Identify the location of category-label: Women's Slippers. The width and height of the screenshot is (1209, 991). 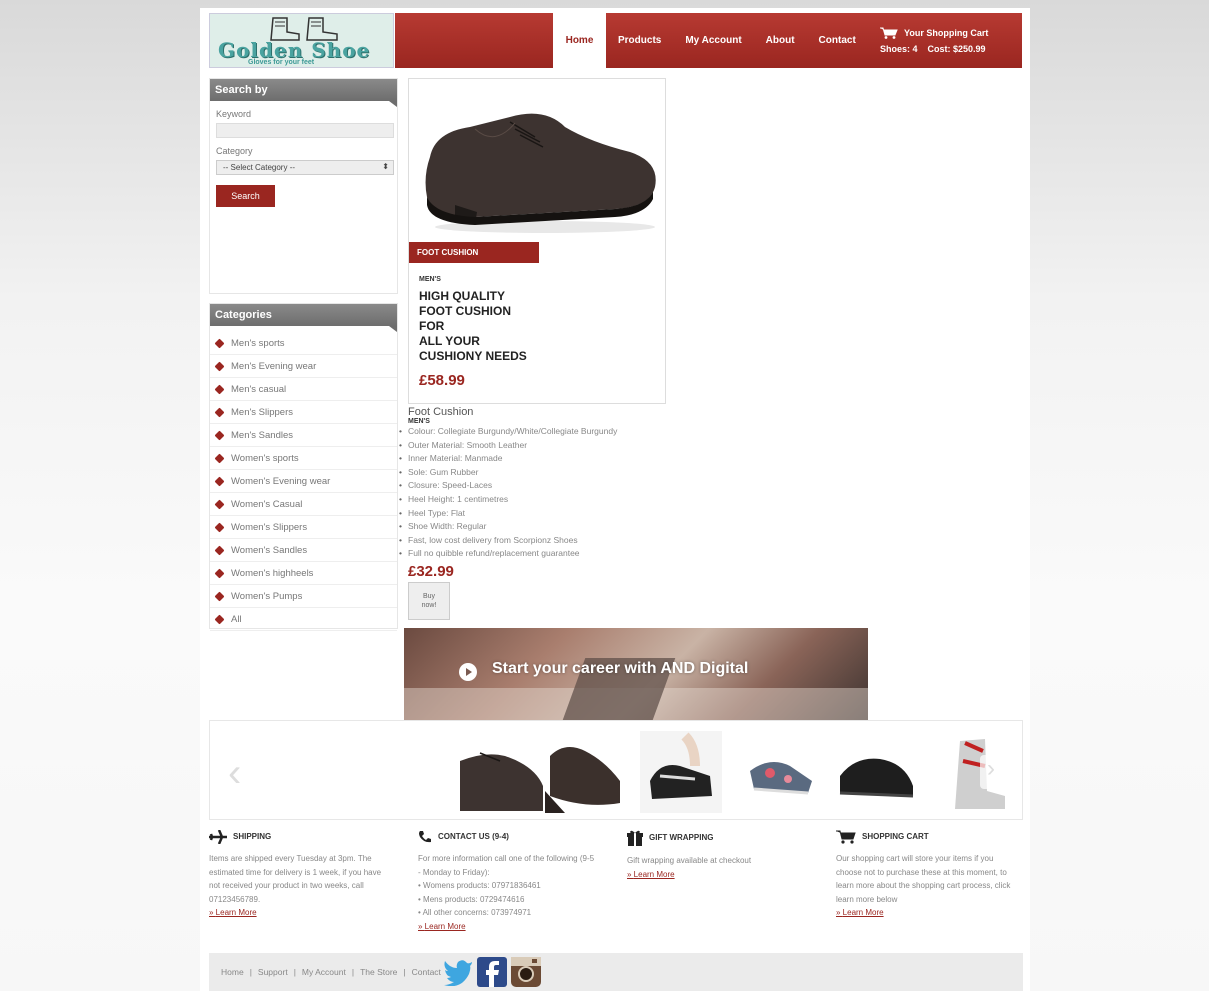
(269, 527).